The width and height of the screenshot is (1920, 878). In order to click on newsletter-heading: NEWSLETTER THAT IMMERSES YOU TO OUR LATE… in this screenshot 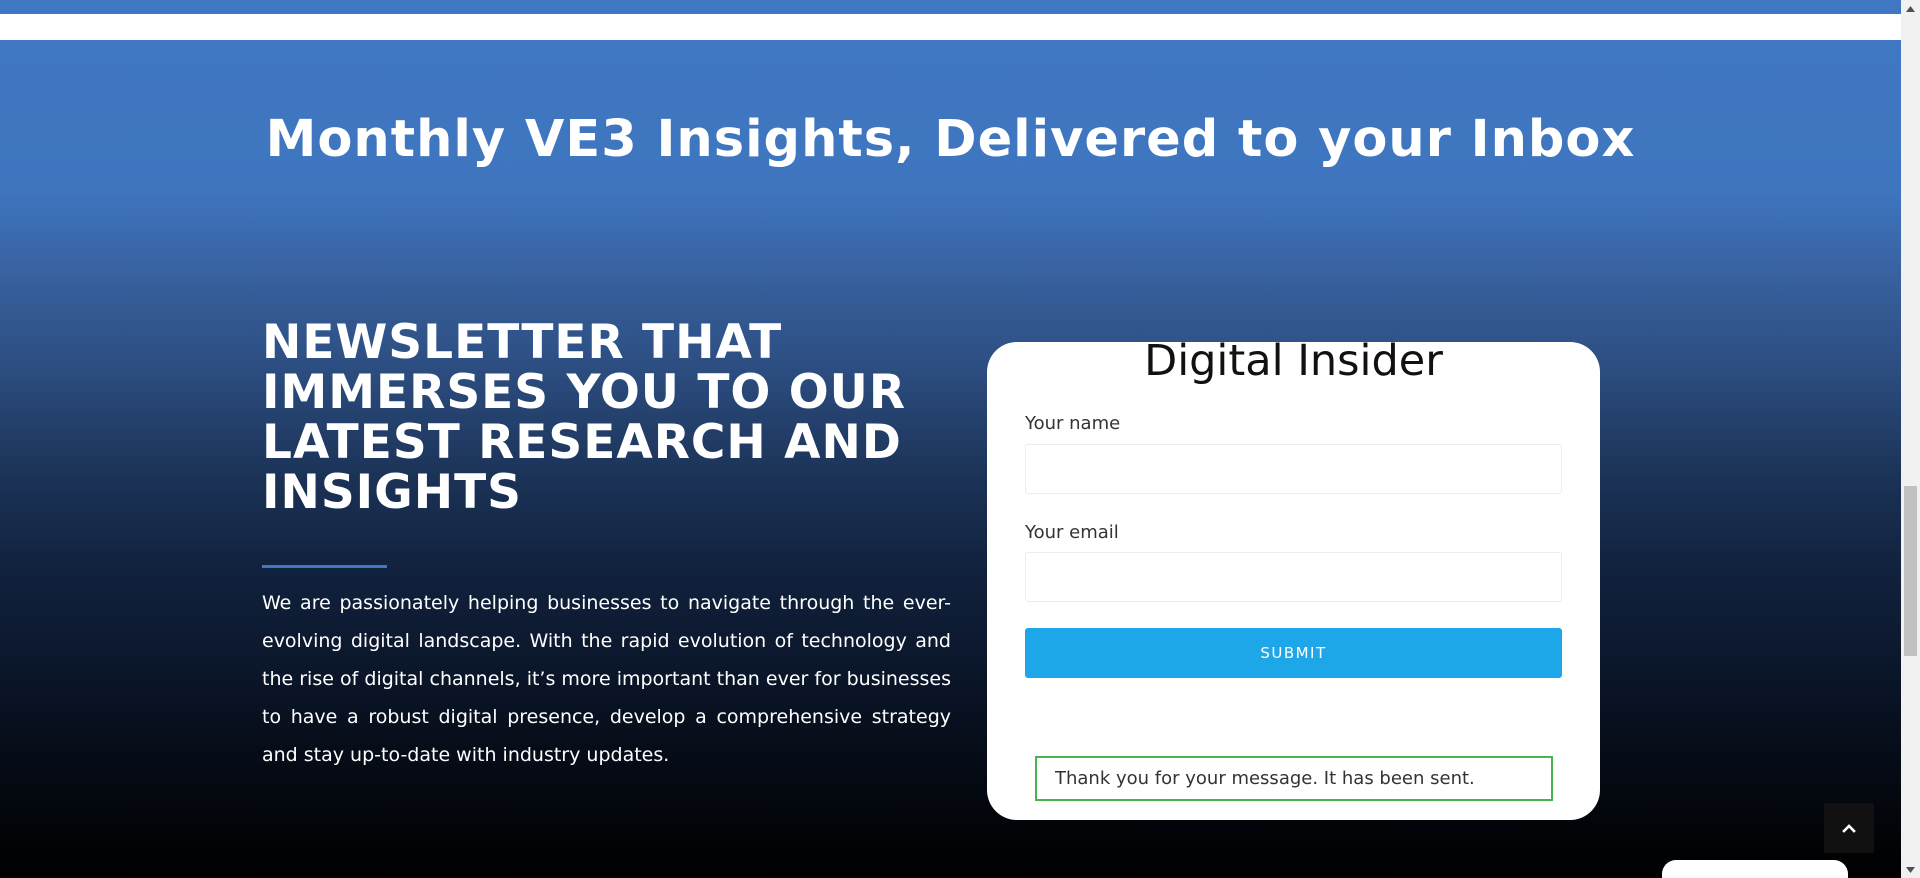, I will do `click(602, 418)`.